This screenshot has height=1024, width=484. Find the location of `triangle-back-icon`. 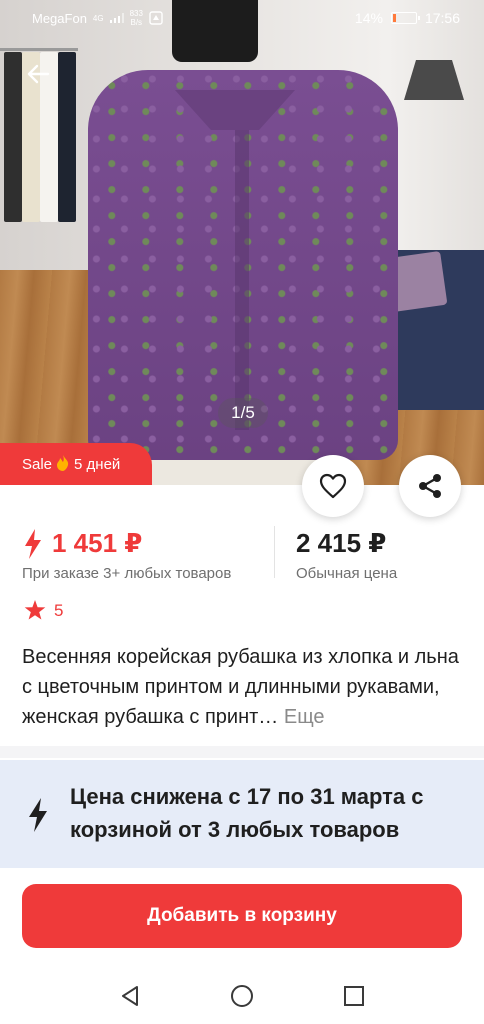

triangle-back-icon is located at coordinates (130, 996).